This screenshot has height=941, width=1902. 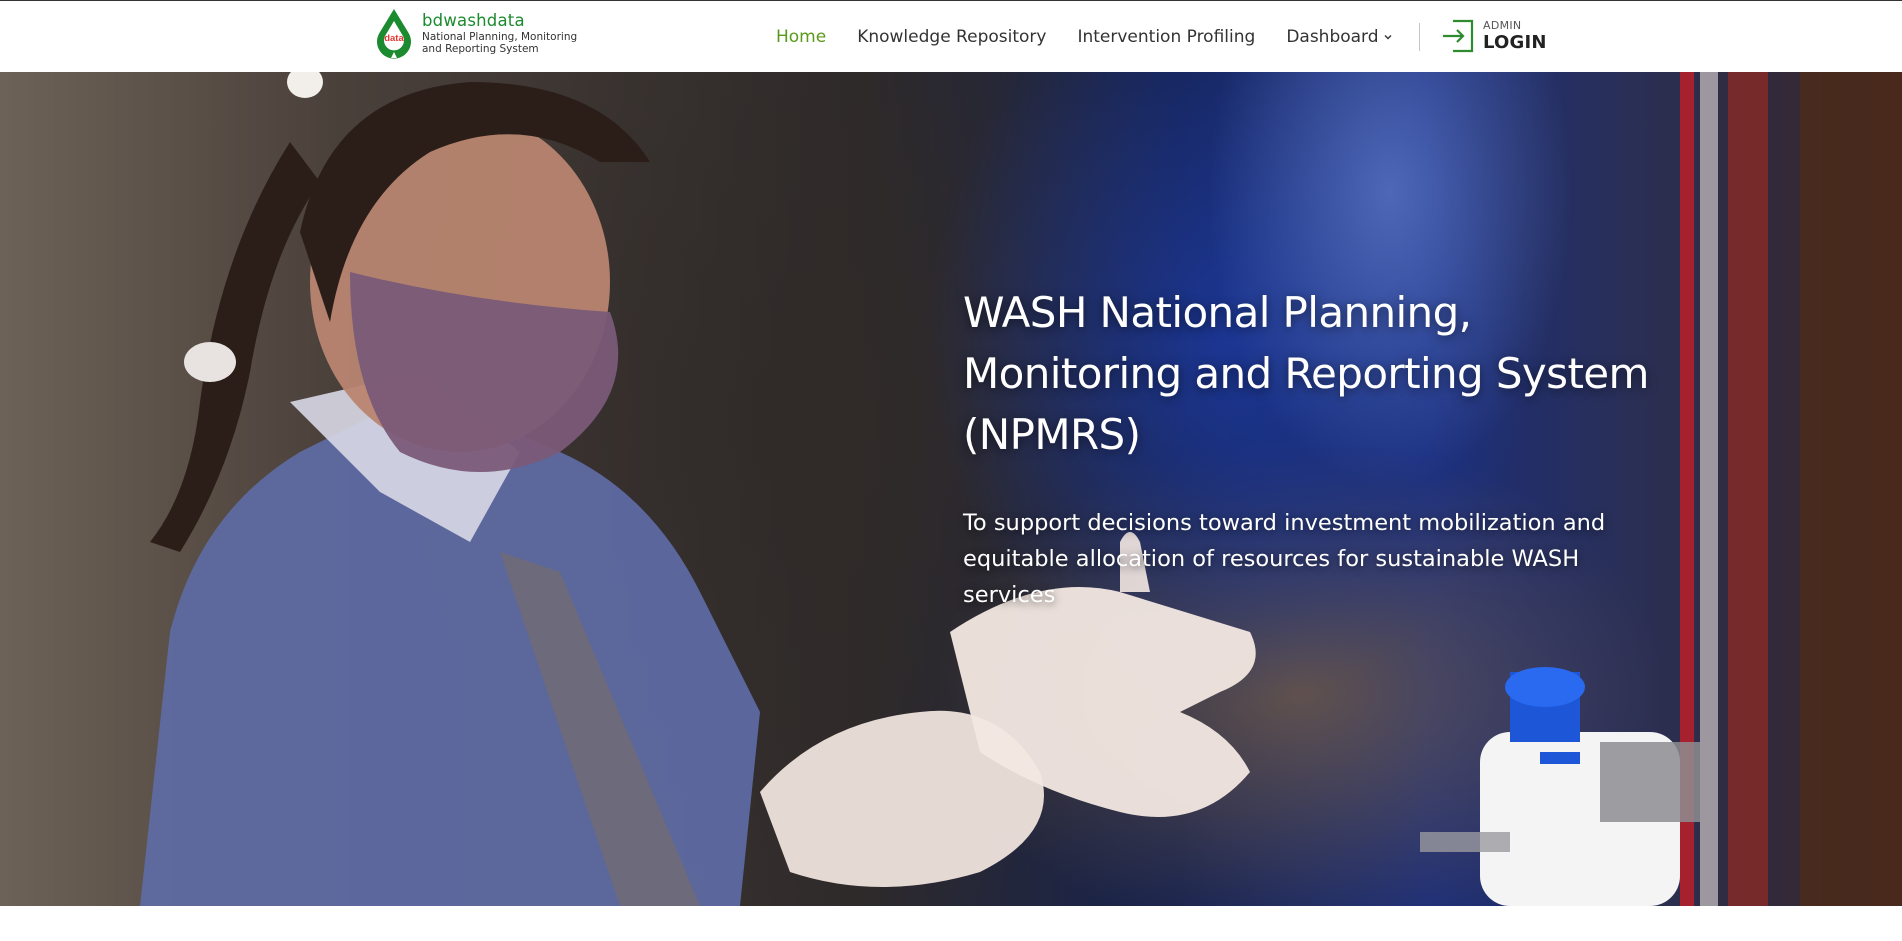 I want to click on nav-dashboard-label: Dashboard, so click(x=1332, y=37).